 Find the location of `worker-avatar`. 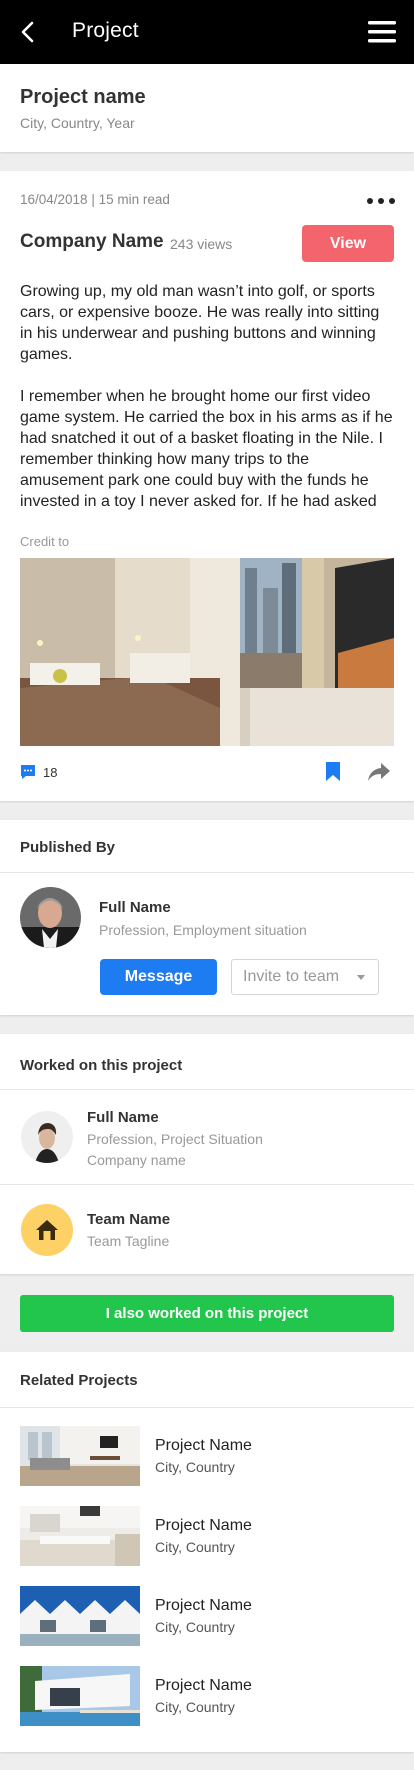

worker-avatar is located at coordinates (47, 1137).